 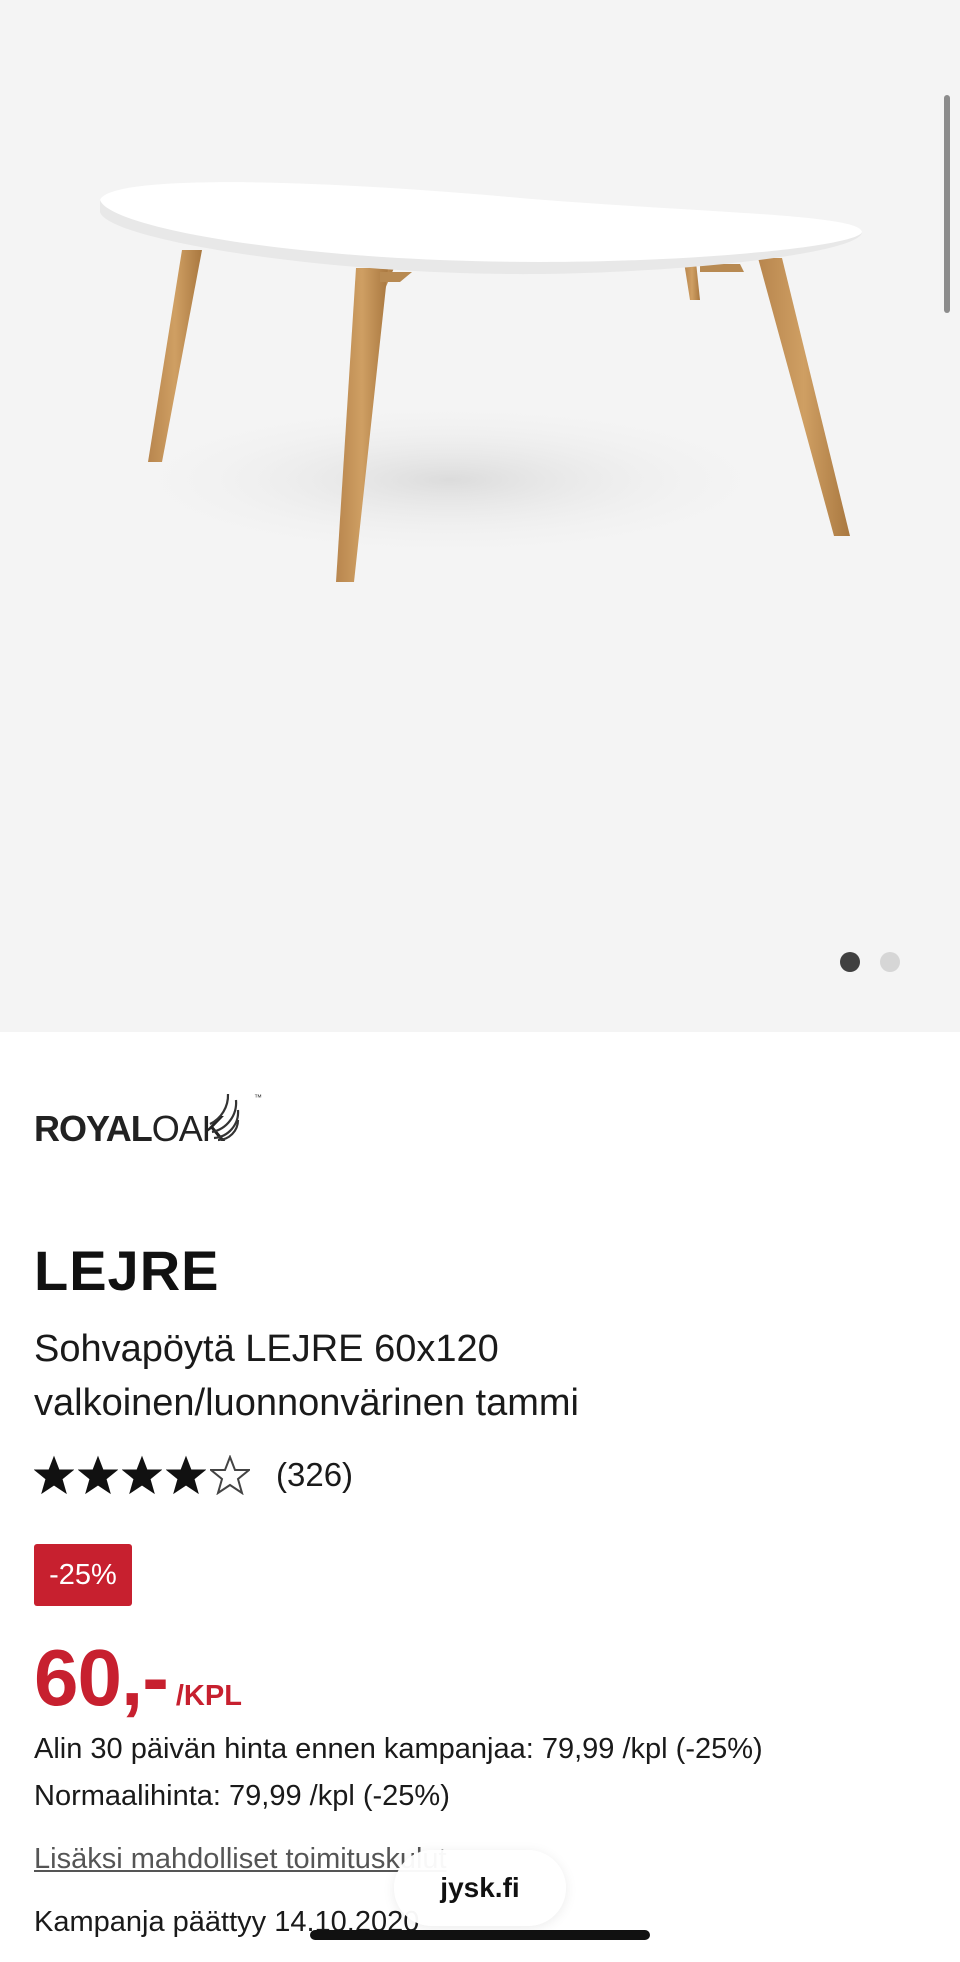 I want to click on normal-price-info: Normaalihinta: 79,99 /kpl (-25%), so click(x=242, y=1796).